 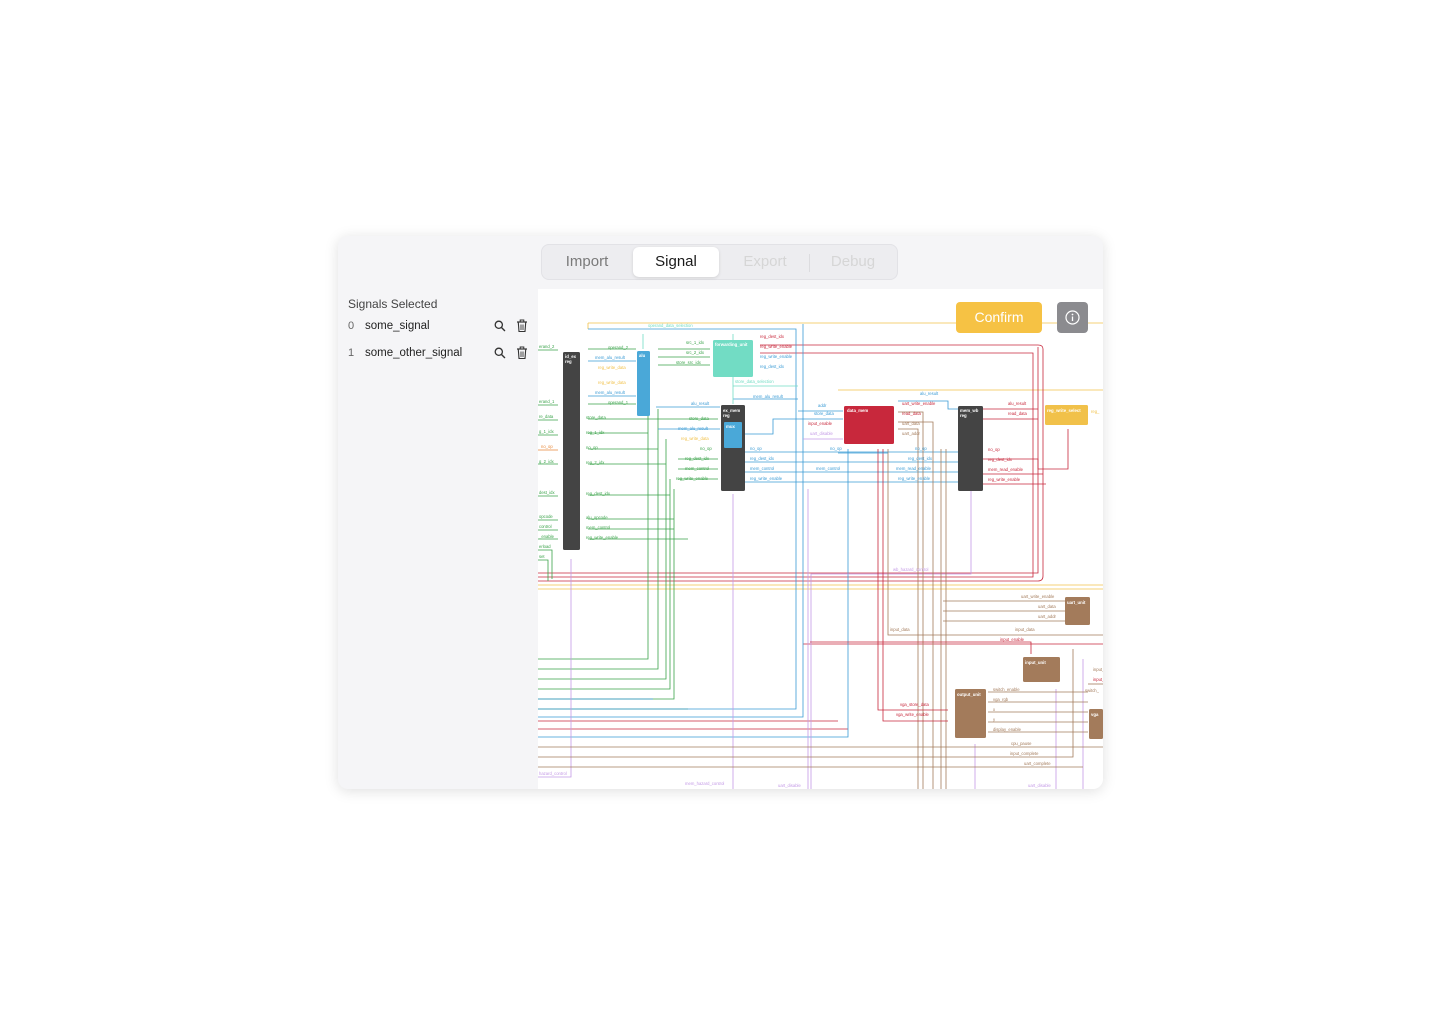 What do you see at coordinates (910, 569) in the screenshot?
I see `svg-text: wb_hazard_control` at bounding box center [910, 569].